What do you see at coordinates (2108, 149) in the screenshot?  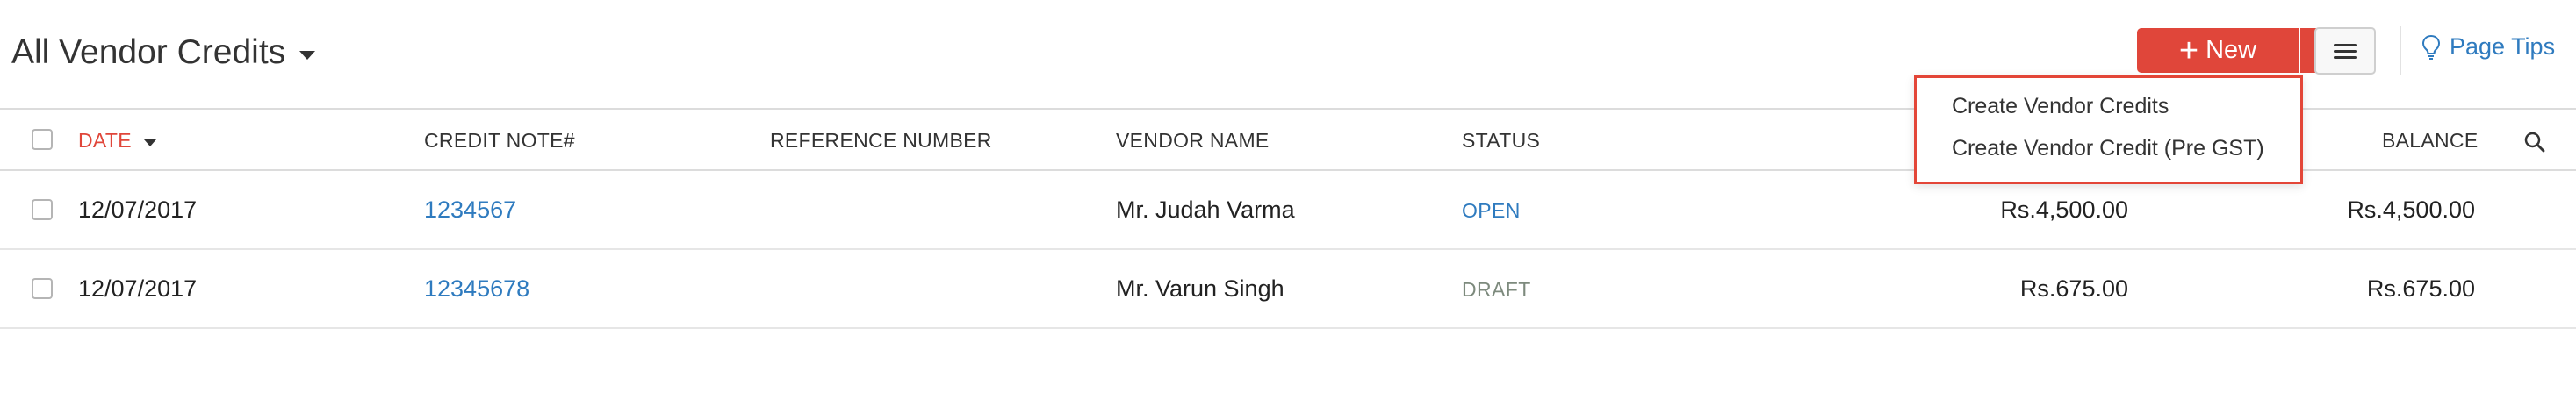 I see `menu-item-create-vendor-credit-pre-gst: Create Vendor Credit (Pre GST)` at bounding box center [2108, 149].